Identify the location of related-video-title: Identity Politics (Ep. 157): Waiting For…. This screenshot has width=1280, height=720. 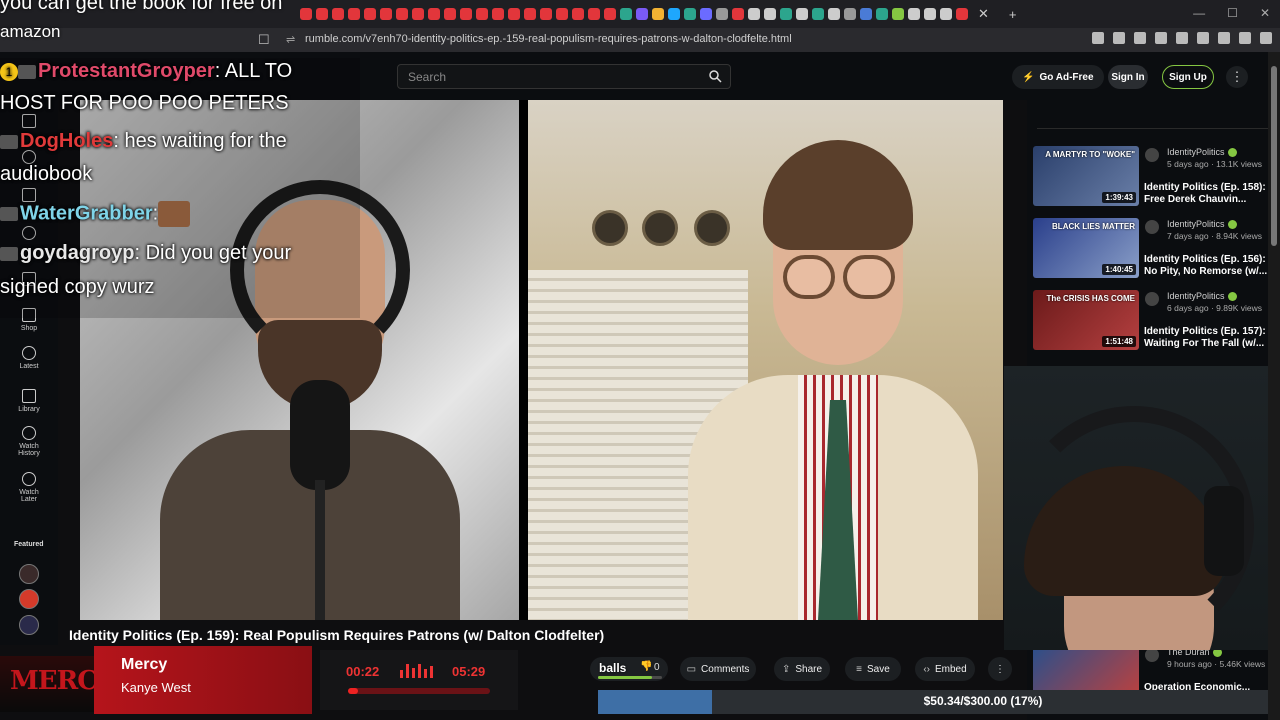
(1206, 338).